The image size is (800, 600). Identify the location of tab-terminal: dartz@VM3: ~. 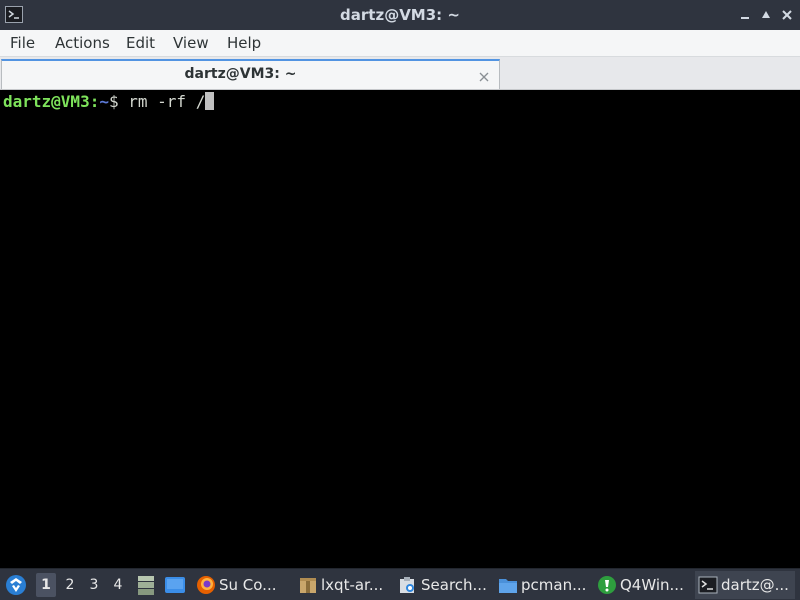
(250, 74).